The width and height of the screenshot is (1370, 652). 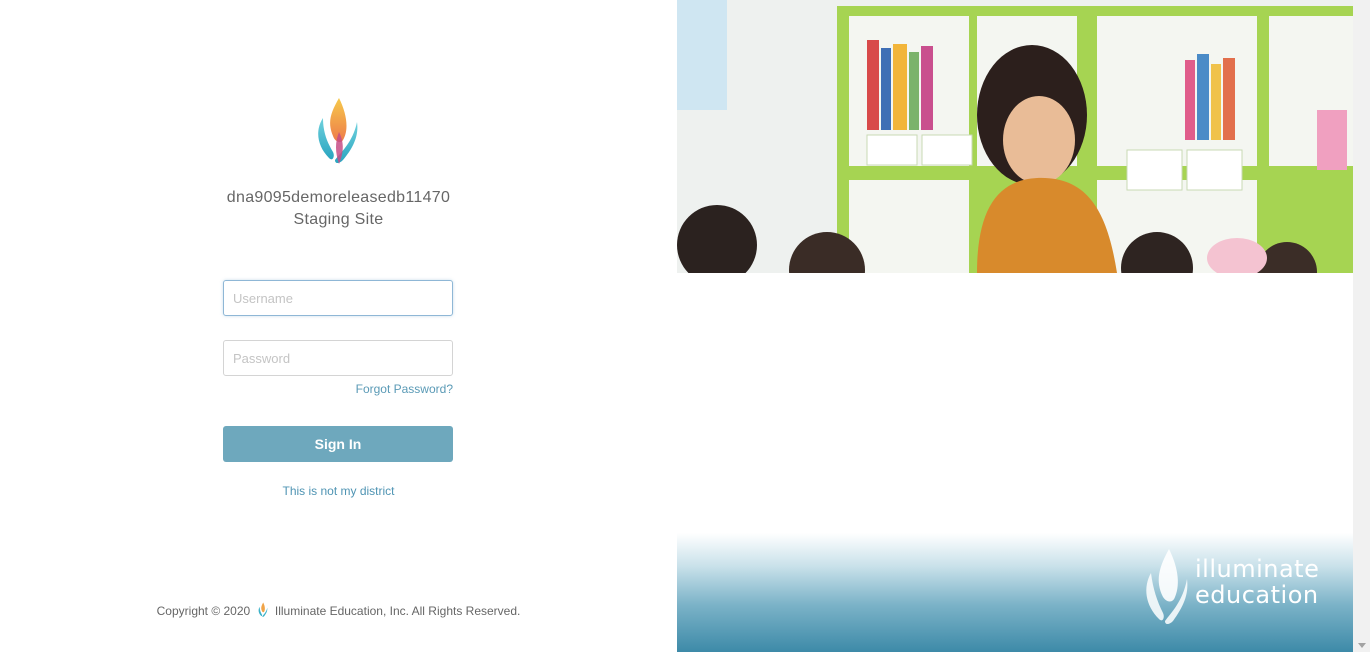 I want to click on flame-logo-icon, so click(x=338, y=131).